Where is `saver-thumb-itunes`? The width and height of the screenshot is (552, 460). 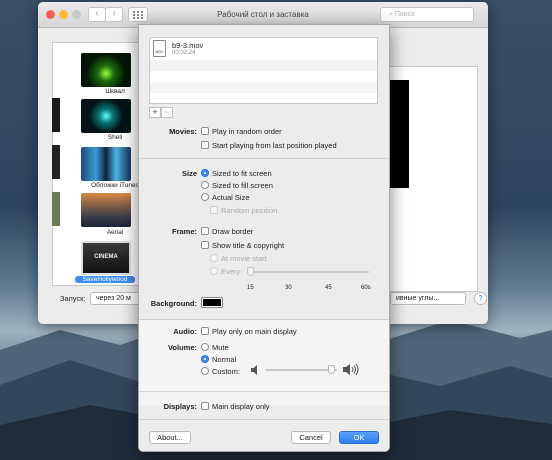 saver-thumb-itunes is located at coordinates (106, 164).